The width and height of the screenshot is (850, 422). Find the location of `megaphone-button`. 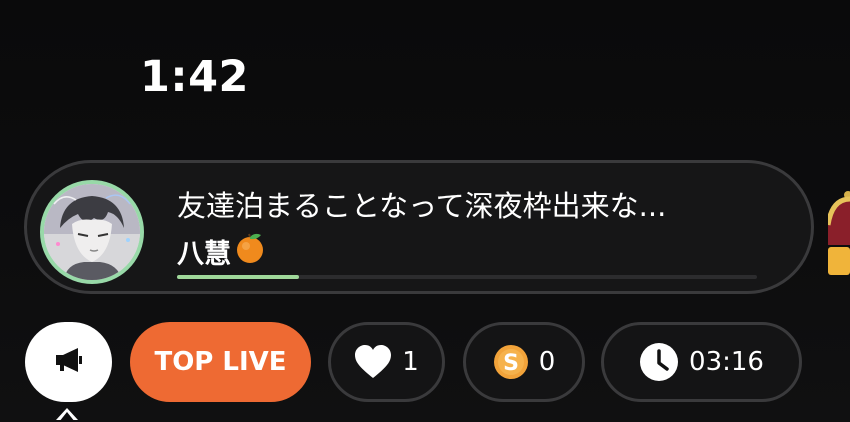

megaphone-button is located at coordinates (68, 362).